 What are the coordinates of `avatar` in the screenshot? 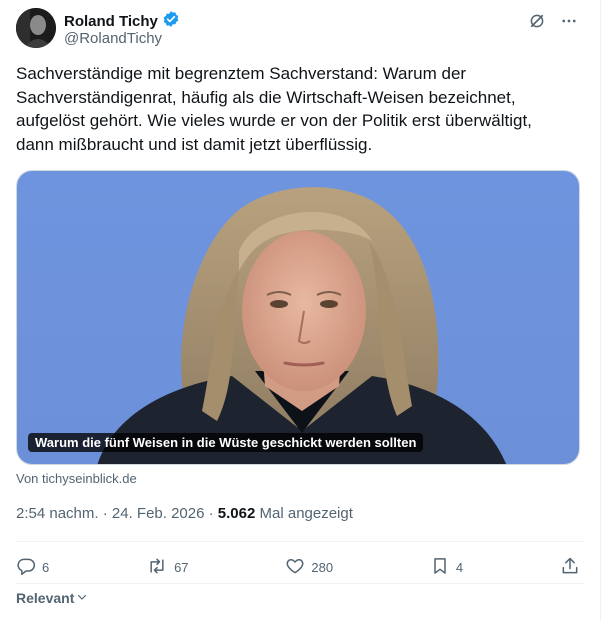 It's located at (36, 28).